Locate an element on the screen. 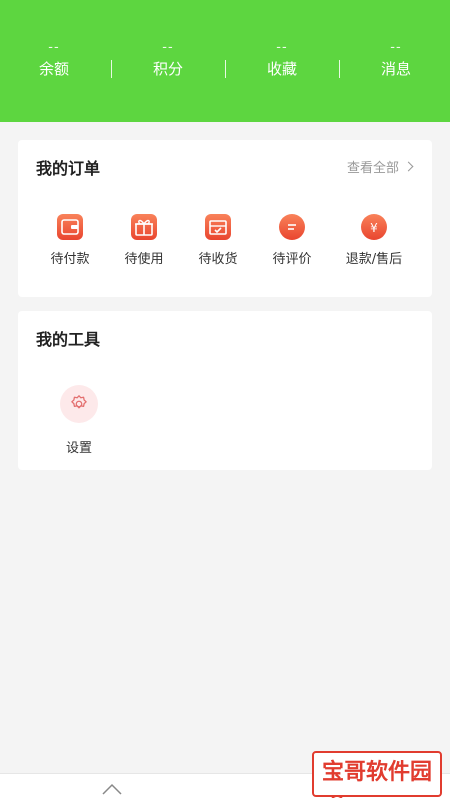  wallet-icon is located at coordinates (70, 227).